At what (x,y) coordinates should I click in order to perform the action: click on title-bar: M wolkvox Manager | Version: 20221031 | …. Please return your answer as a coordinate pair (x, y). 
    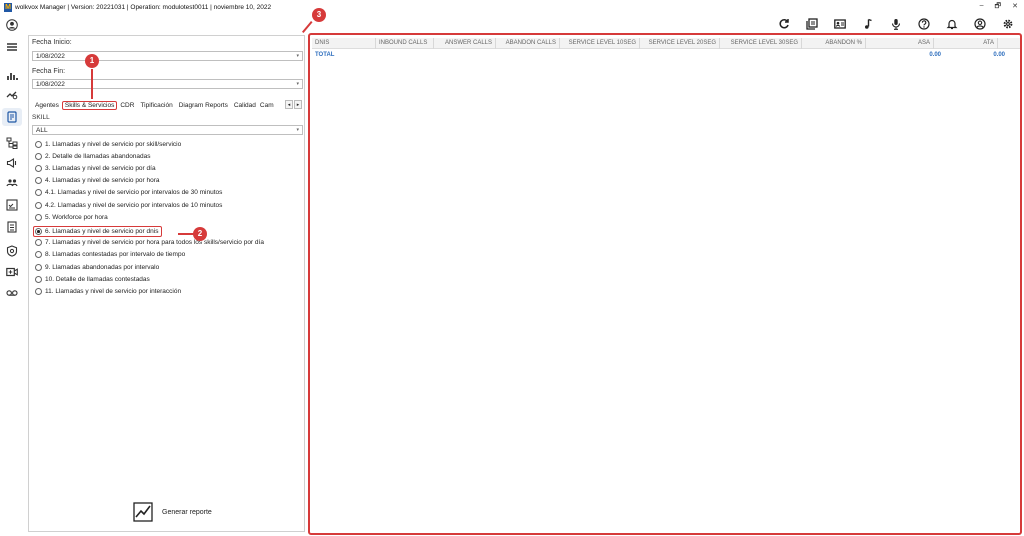
    Looking at the image, I should click on (512, 7).